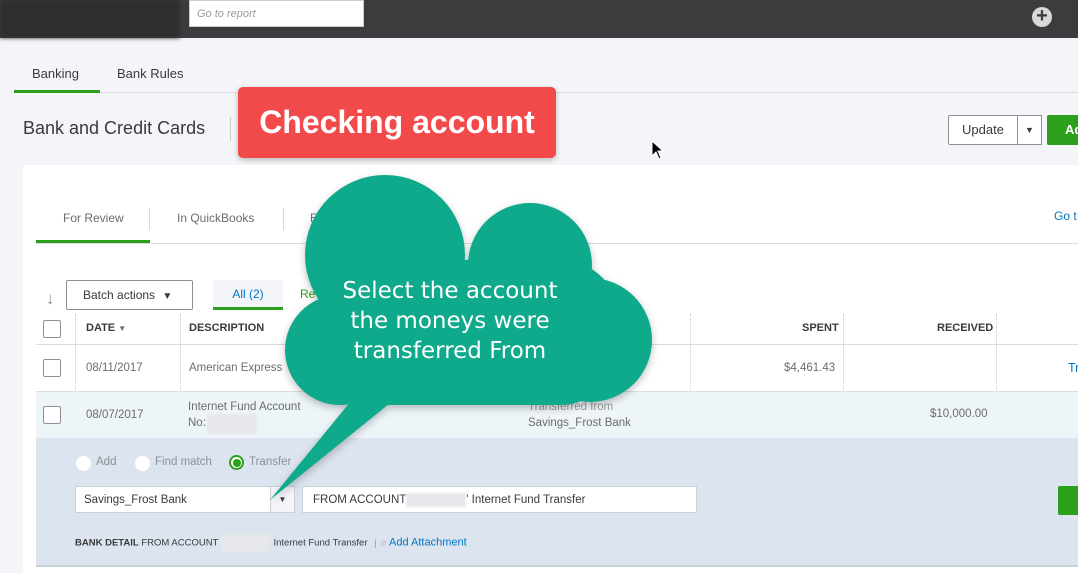 The width and height of the screenshot is (1078, 573). I want to click on sort-arrow-icon: ↓, so click(50, 299).